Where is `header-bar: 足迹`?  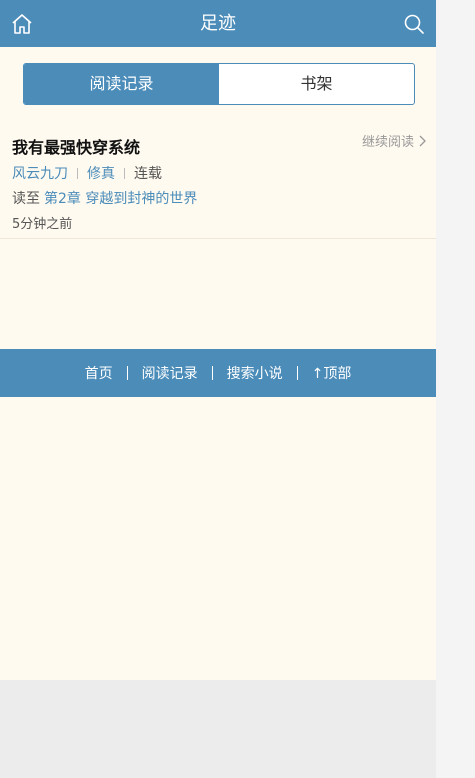
header-bar: 足迹 is located at coordinates (218, 23).